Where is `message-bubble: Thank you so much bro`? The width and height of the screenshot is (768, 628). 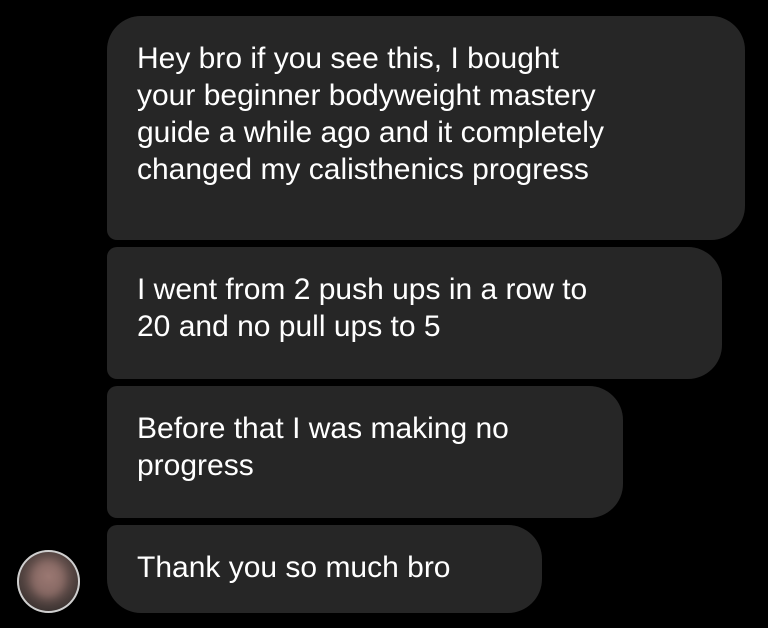
message-bubble: Thank you so much bro is located at coordinates (324, 569).